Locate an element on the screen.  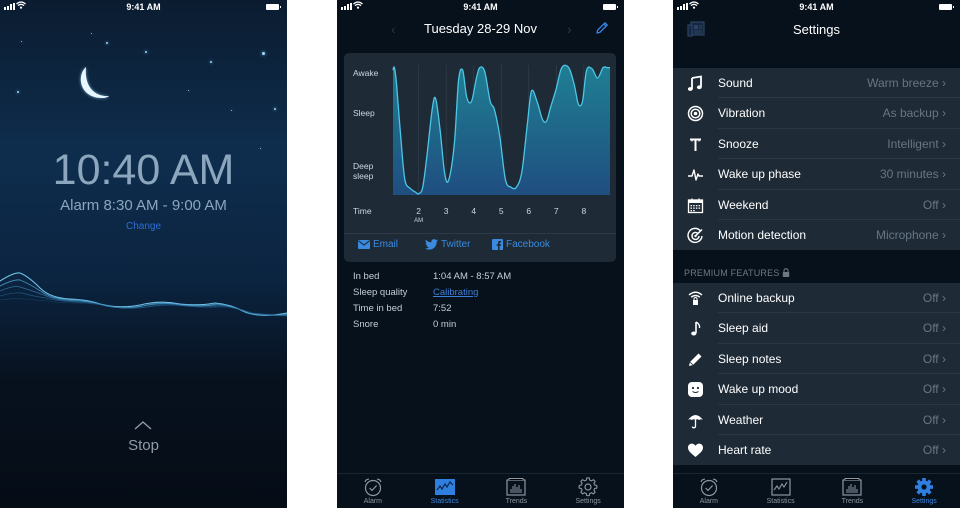
share-facebook-button: Facebook is located at coordinates (521, 244).